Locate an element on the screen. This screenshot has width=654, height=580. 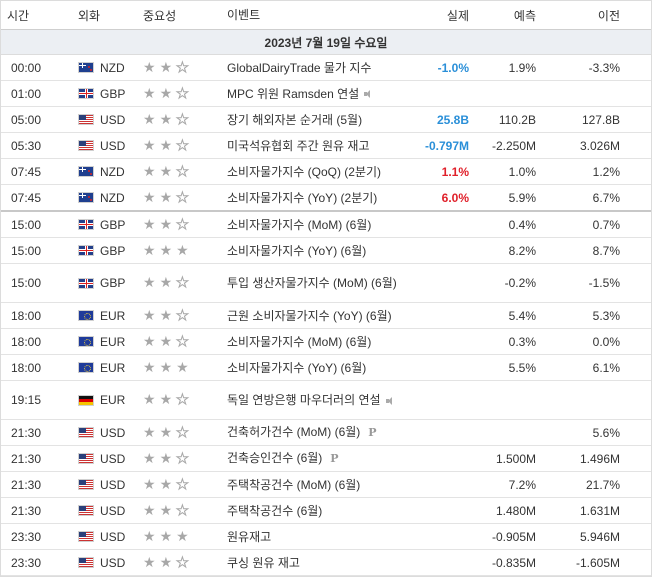
table-row: 15:00 GBP ★ ★ ★ 소비자물가지수 (YoY) (6월) 8.2% 8.7% is located at coordinates (326, 251).